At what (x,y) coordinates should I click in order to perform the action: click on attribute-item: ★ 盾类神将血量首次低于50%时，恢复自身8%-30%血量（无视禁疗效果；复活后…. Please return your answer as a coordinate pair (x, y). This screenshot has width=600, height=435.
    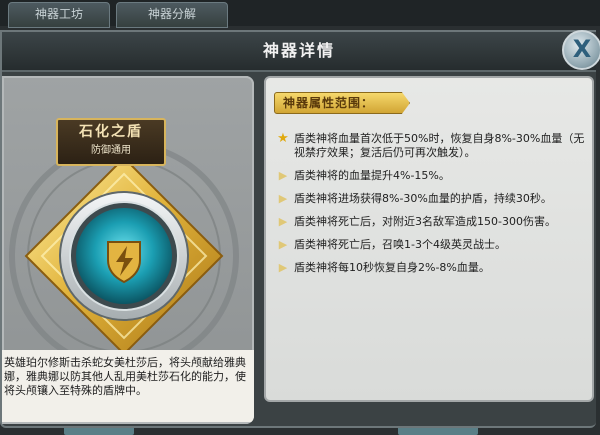
    Looking at the image, I should click on (432, 146).